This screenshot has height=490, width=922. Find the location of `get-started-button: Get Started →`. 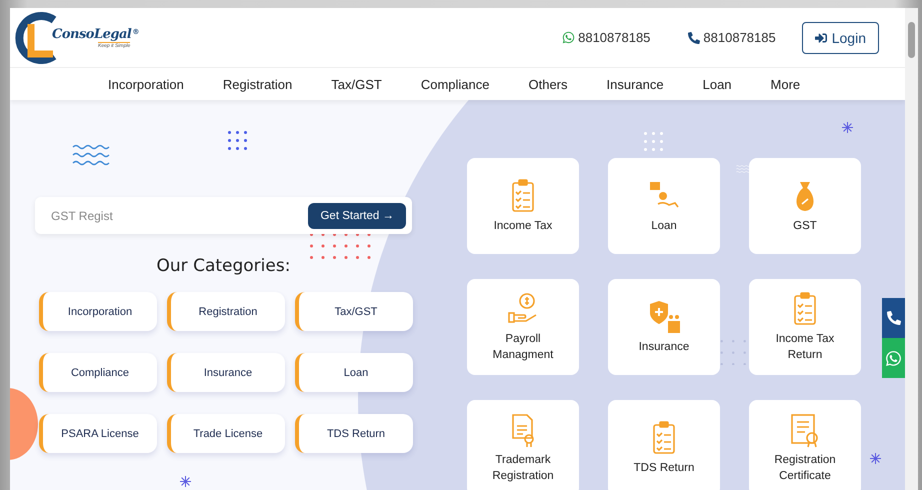

get-started-button: Get Started → is located at coordinates (357, 215).